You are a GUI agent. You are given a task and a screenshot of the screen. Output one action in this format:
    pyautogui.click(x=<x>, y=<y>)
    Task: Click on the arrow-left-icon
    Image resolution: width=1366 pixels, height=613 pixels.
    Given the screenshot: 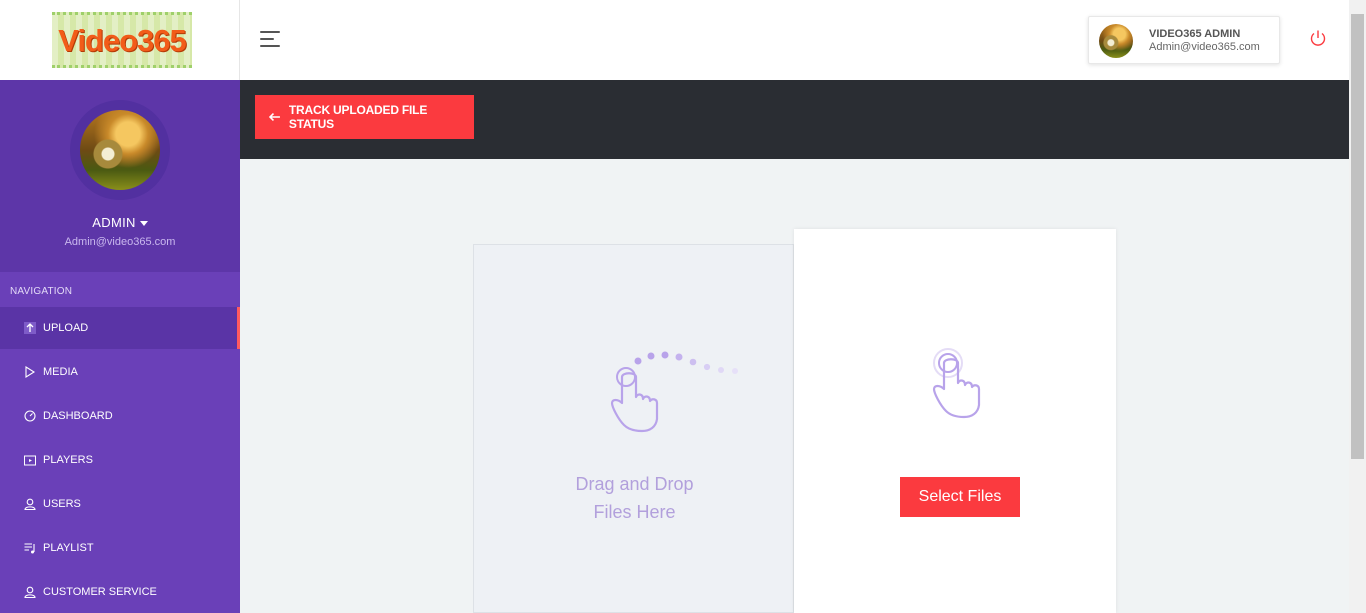 What is the action you would take?
    pyautogui.click(x=274, y=117)
    